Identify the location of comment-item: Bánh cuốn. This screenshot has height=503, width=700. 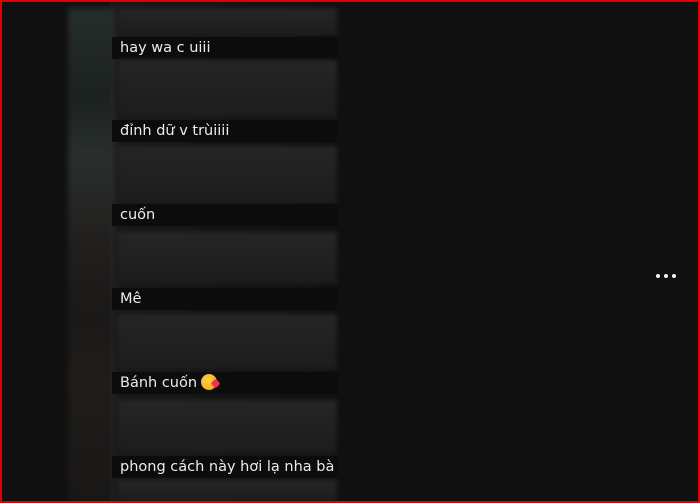
(224, 355).